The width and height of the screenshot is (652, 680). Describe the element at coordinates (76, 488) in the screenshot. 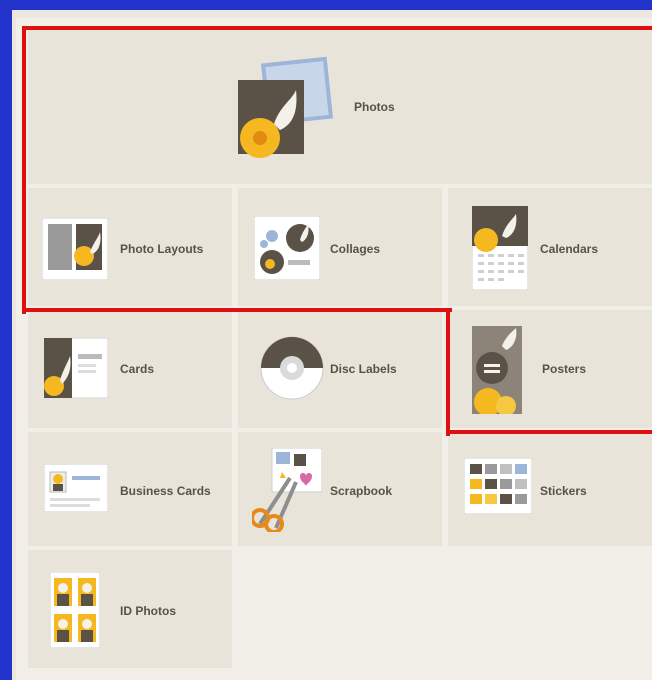

I see `business-cards-icon` at that location.